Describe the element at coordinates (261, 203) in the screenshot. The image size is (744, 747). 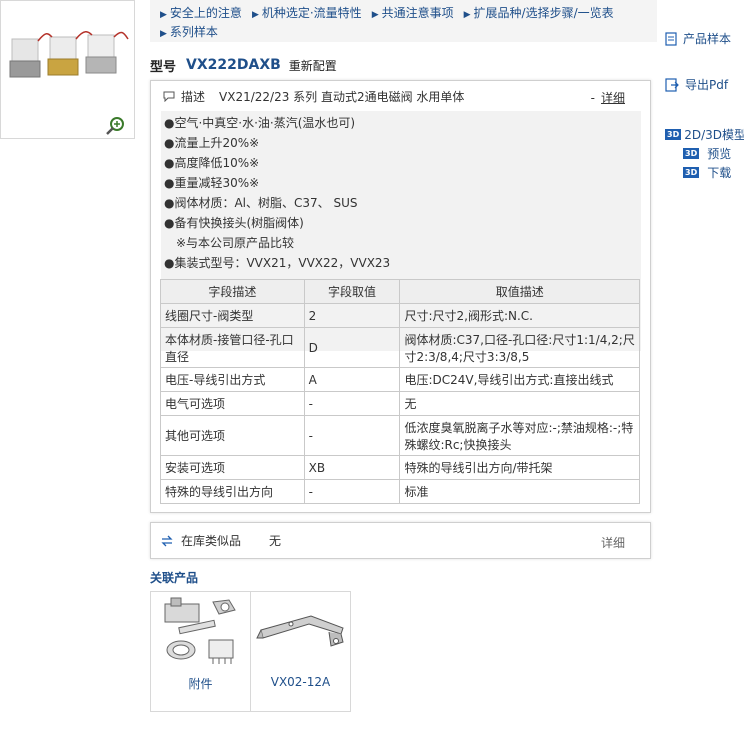
I see `feature-item: ●阀体材质：Al、树脂、C37、 SUS` at that location.